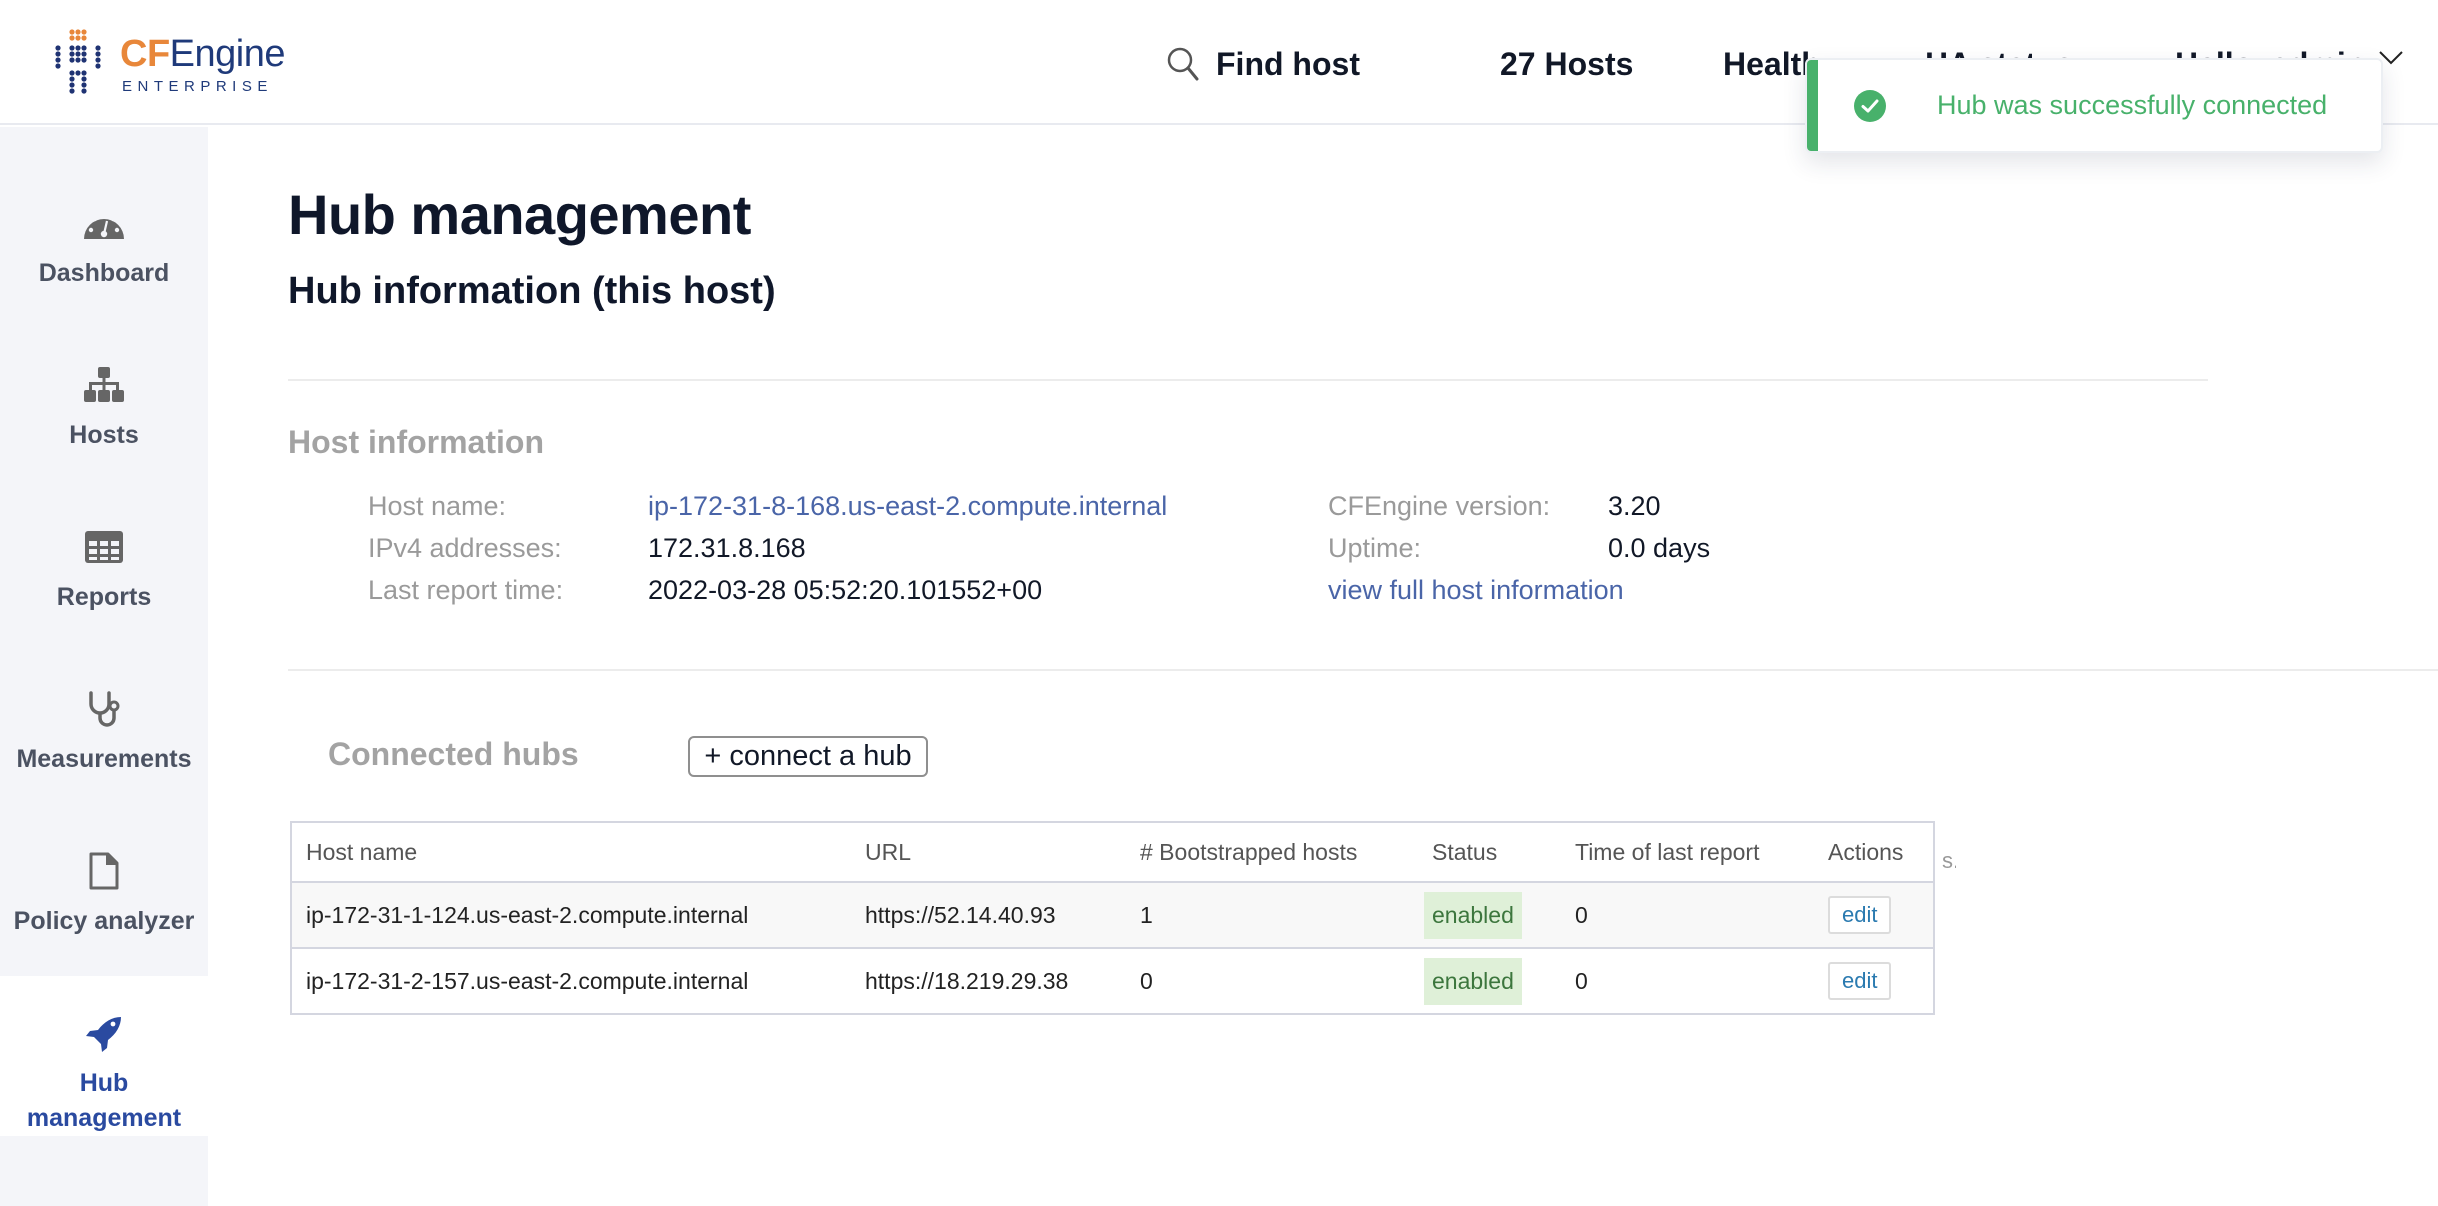 This screenshot has width=2438, height=1206. I want to click on version-label: CFEngine version:, so click(1439, 506).